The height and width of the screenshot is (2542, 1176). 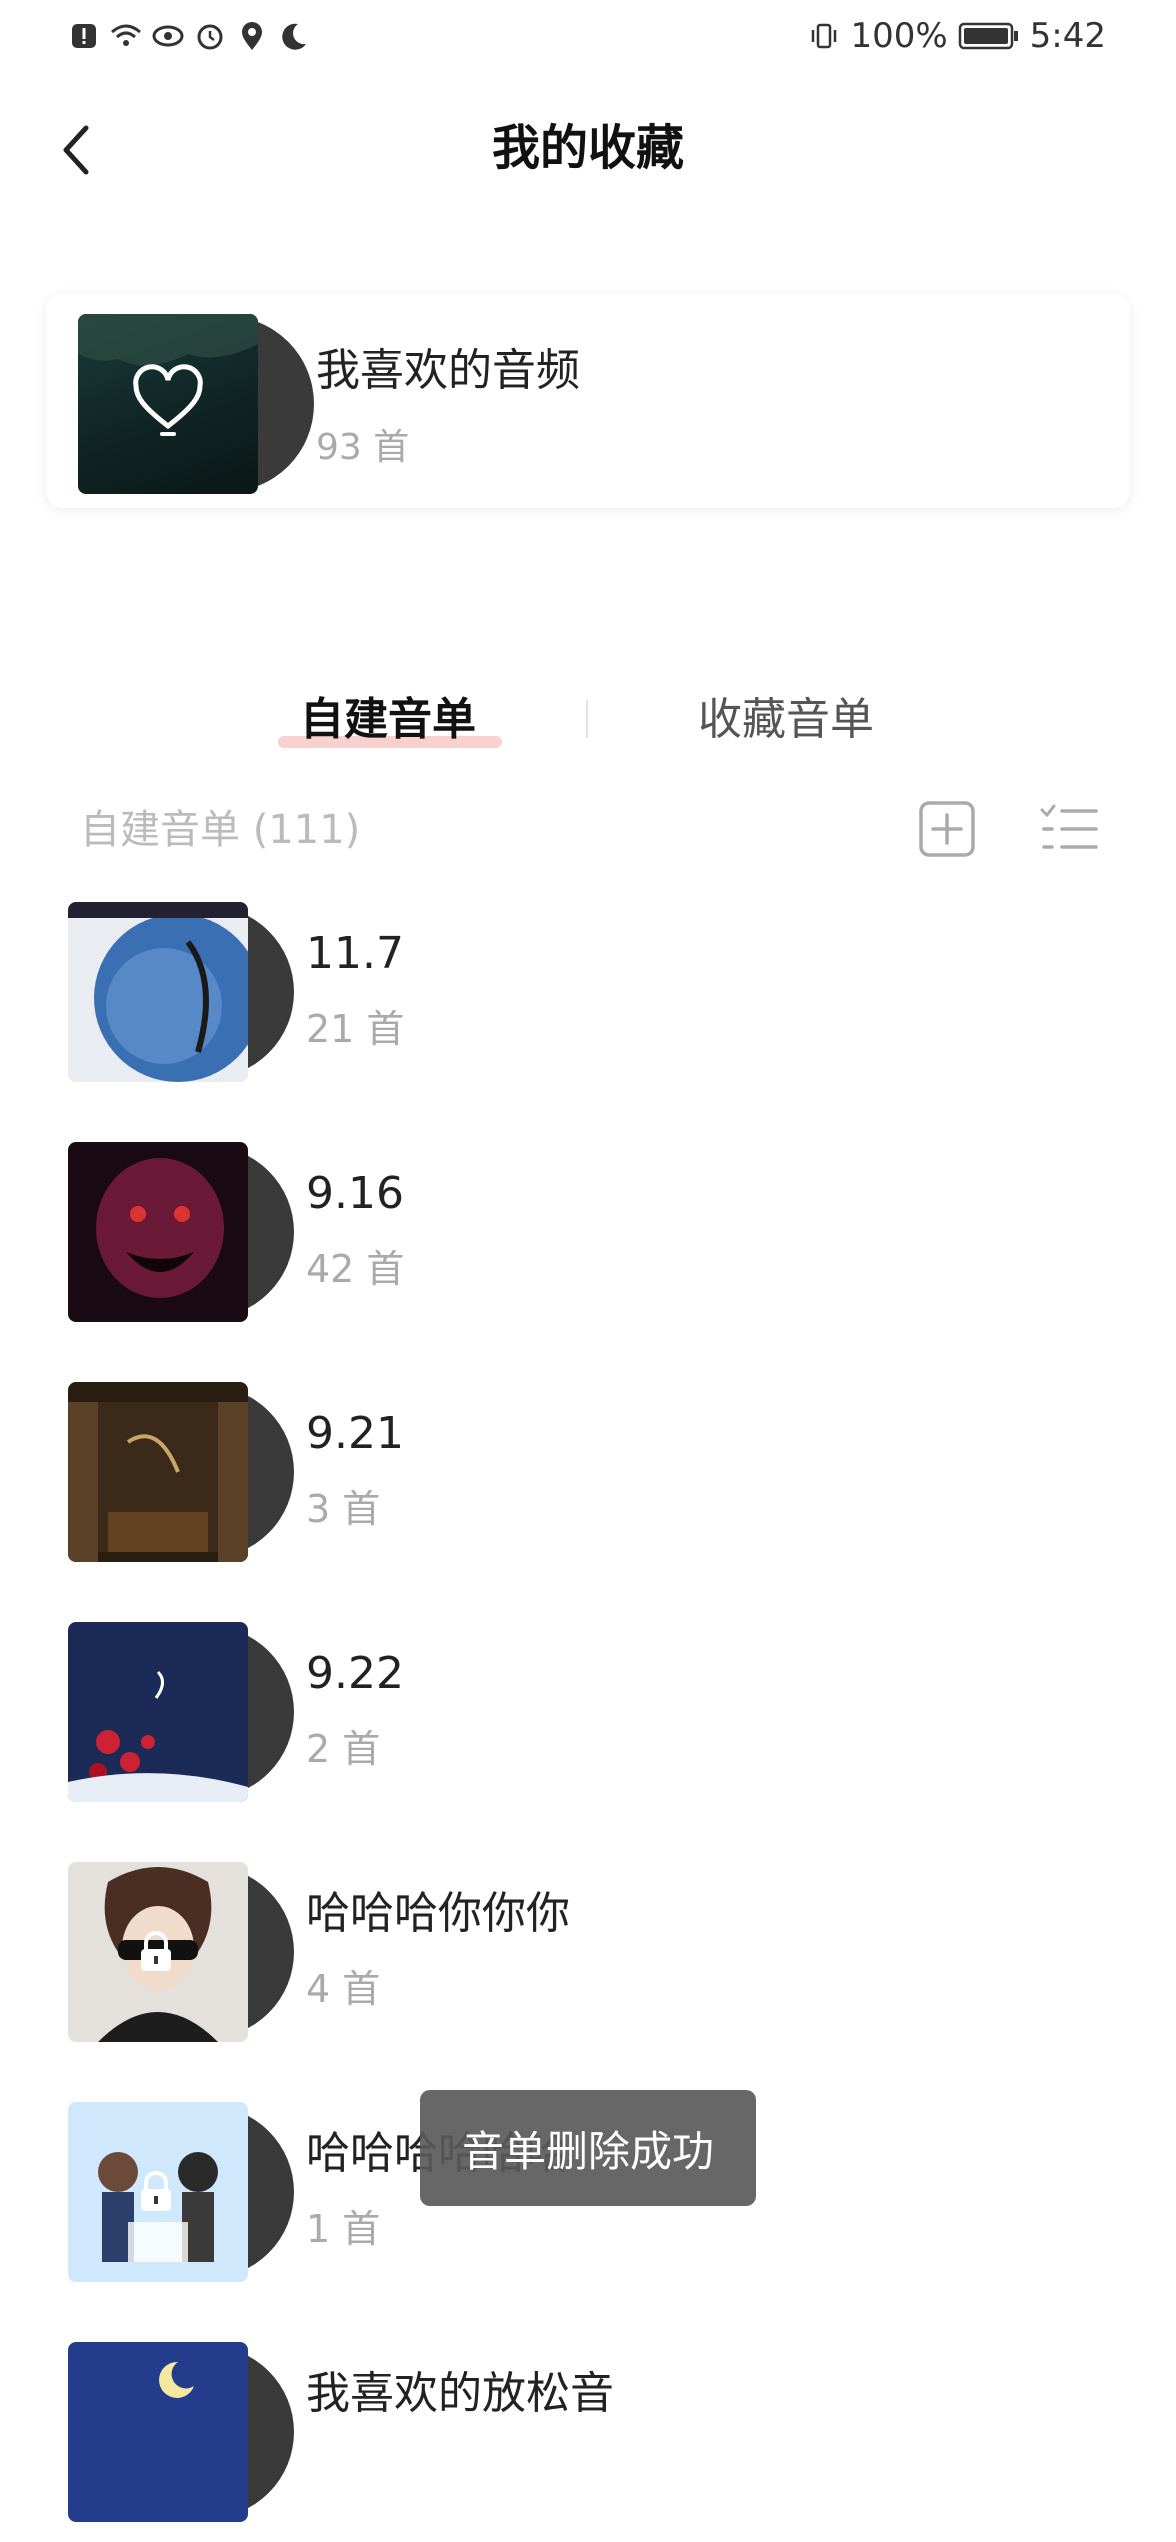 What do you see at coordinates (588, 1002) in the screenshot?
I see `playlist-row: 11.7 21 首` at bounding box center [588, 1002].